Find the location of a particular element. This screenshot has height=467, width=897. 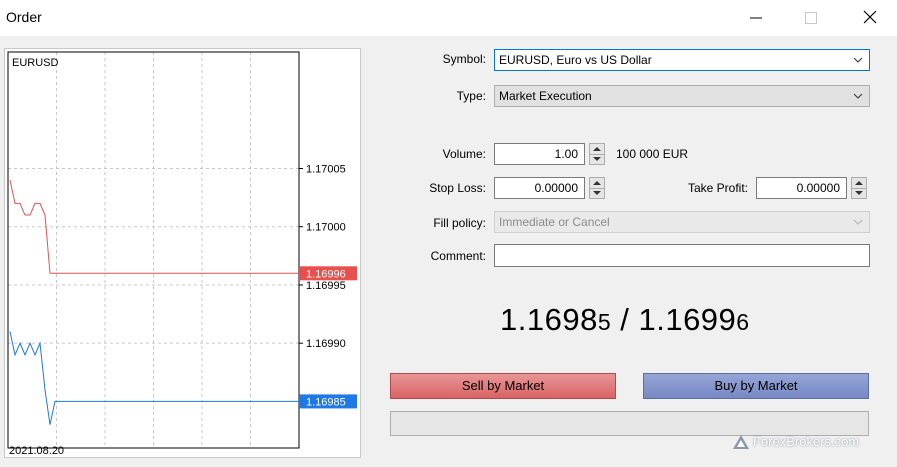

type-select-value: Market Execution is located at coordinates (545, 96).